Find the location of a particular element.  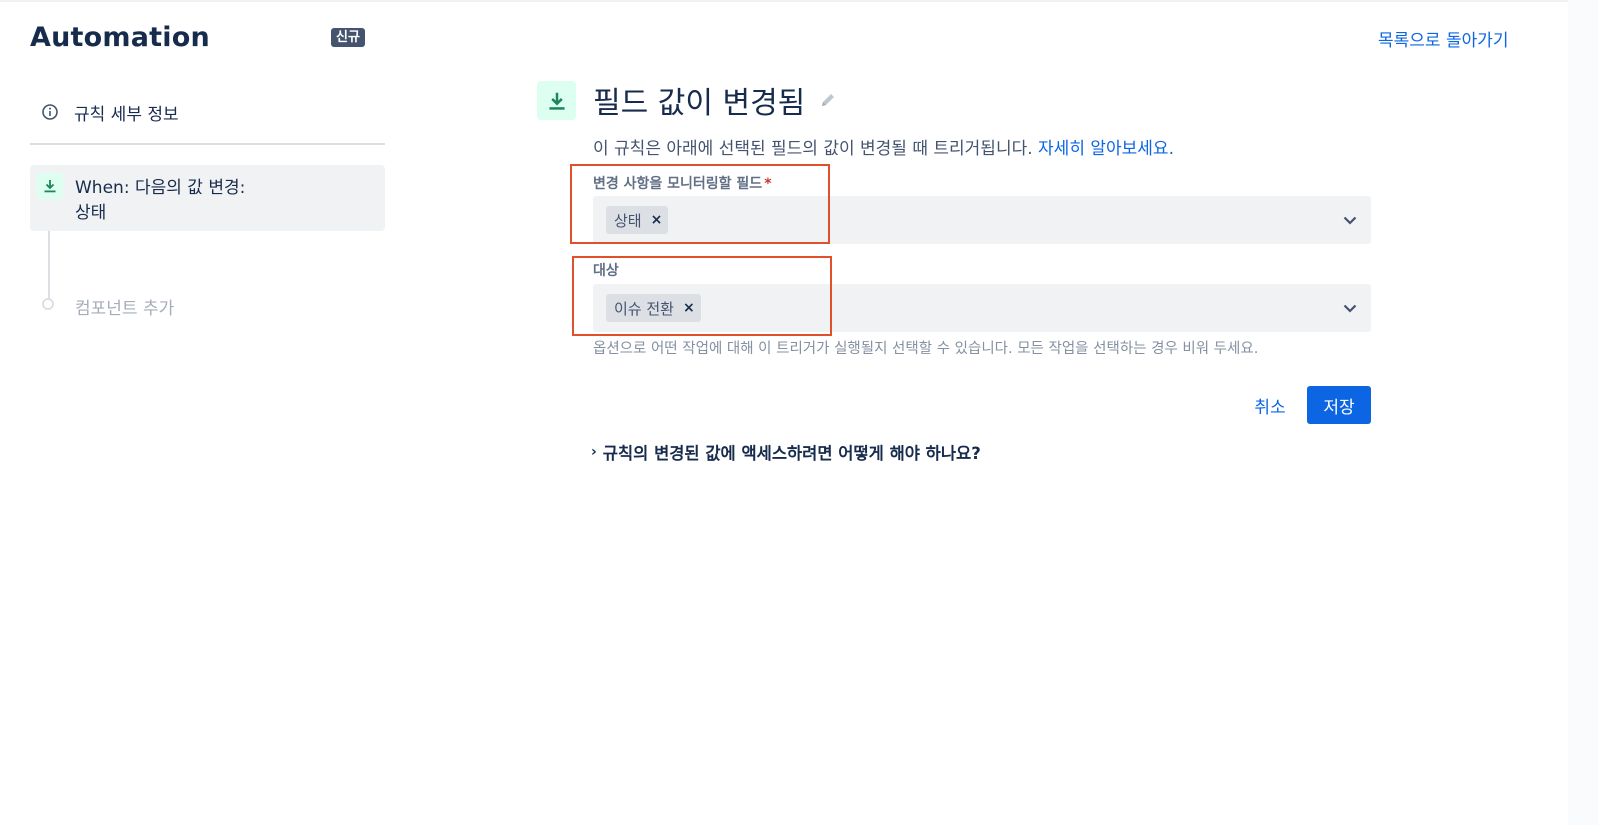

trigger-type-icon-box is located at coordinates (556, 100).